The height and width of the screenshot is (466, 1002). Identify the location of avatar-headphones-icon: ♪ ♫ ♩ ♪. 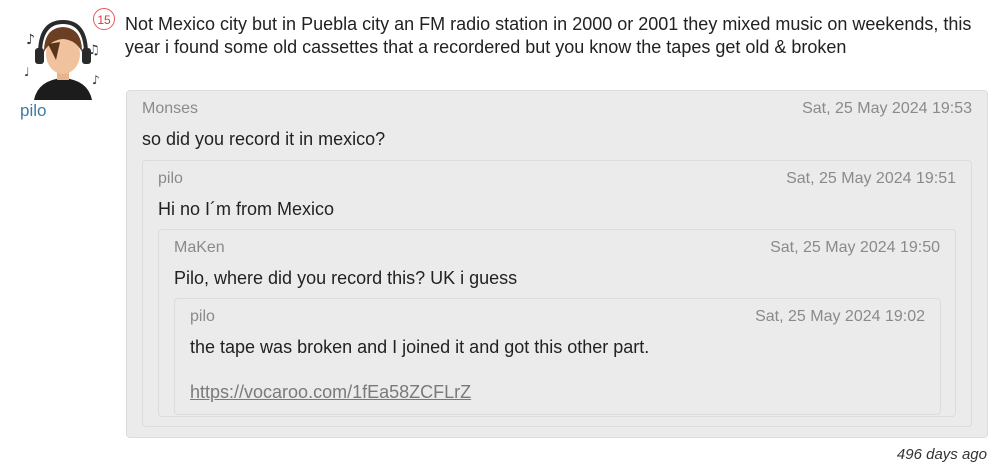
(63, 57).